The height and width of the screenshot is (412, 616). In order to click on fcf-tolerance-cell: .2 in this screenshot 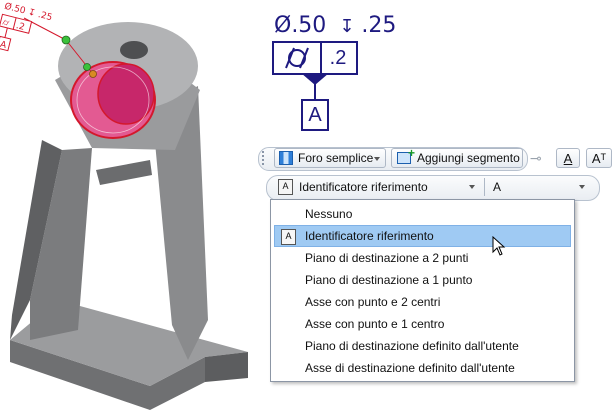, I will do `click(338, 58)`.